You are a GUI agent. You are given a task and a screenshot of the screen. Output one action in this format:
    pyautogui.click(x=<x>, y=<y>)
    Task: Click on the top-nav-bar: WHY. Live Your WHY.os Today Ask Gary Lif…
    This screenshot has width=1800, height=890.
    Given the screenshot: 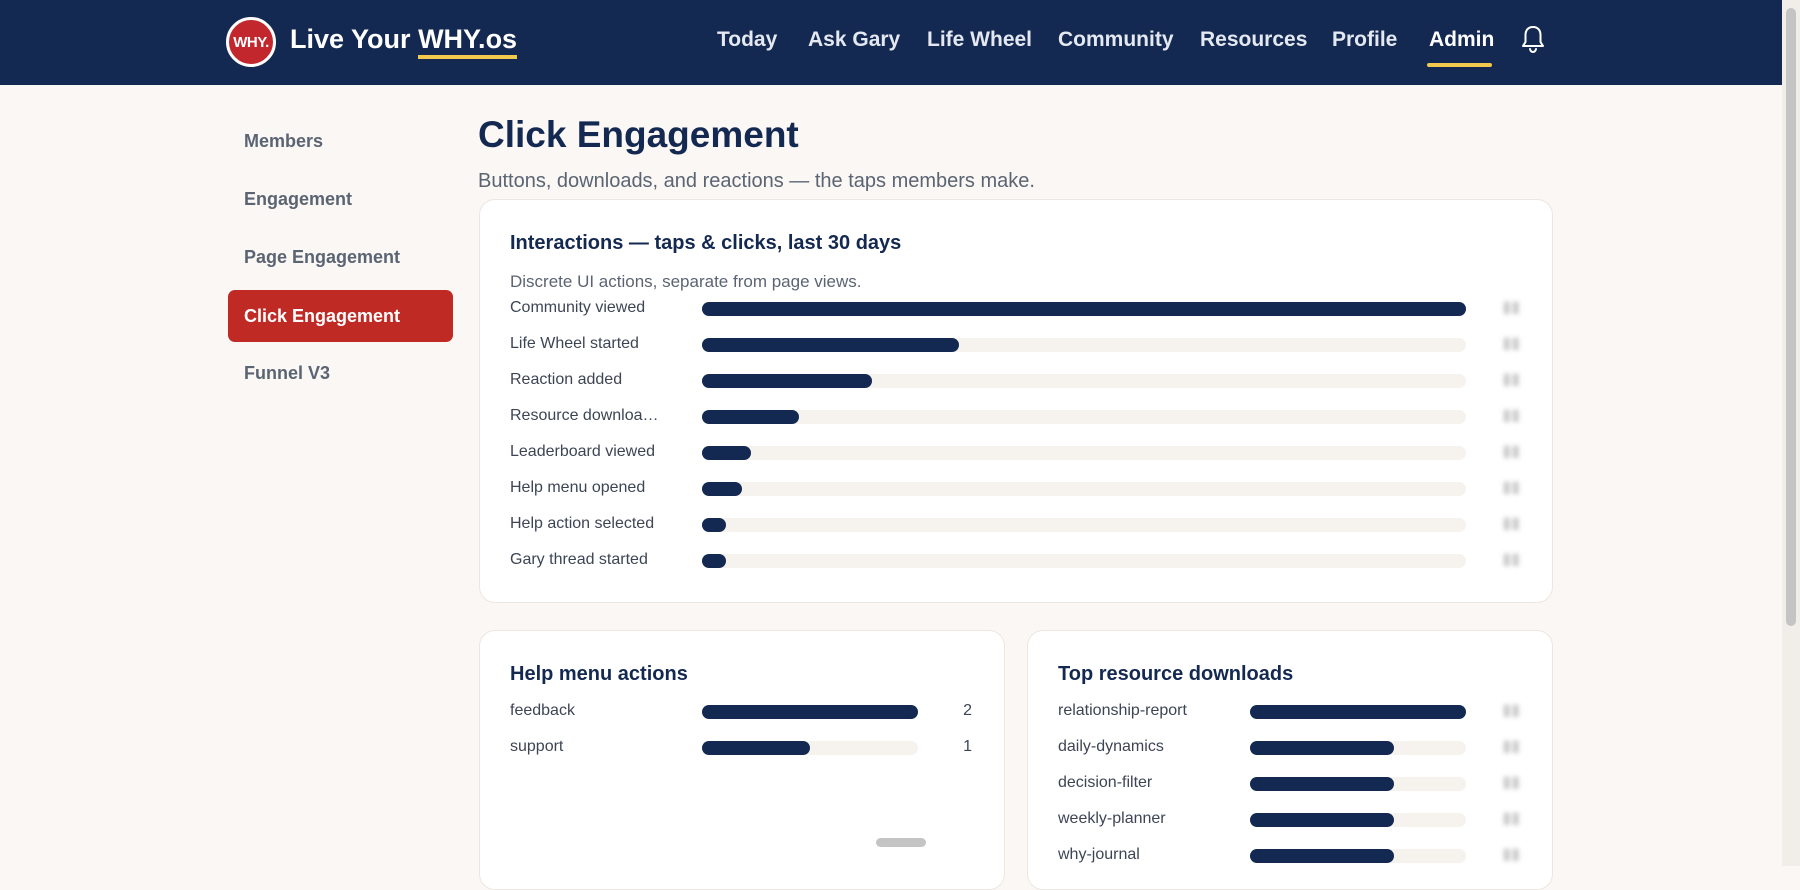 What is the action you would take?
    pyautogui.click(x=891, y=42)
    